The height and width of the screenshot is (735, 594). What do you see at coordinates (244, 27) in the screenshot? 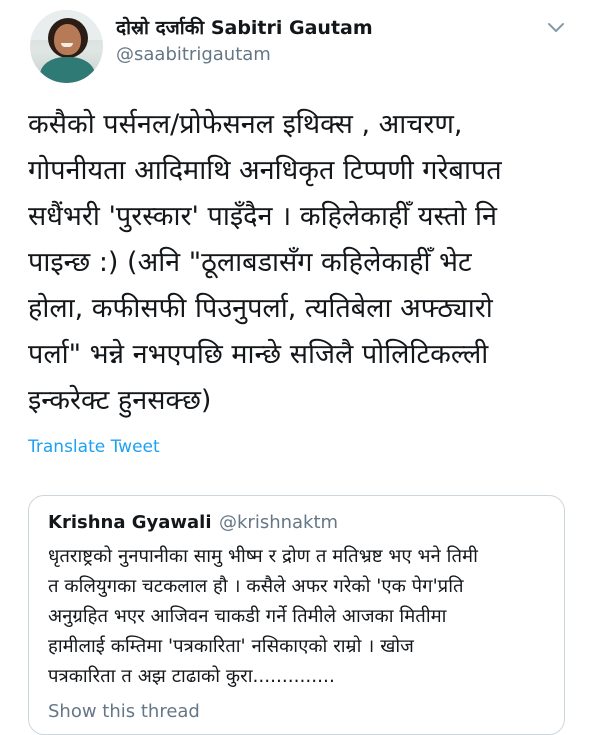
I see `author-display-name: दोस्रो दर्जाकी Sabitri Gautam` at bounding box center [244, 27].